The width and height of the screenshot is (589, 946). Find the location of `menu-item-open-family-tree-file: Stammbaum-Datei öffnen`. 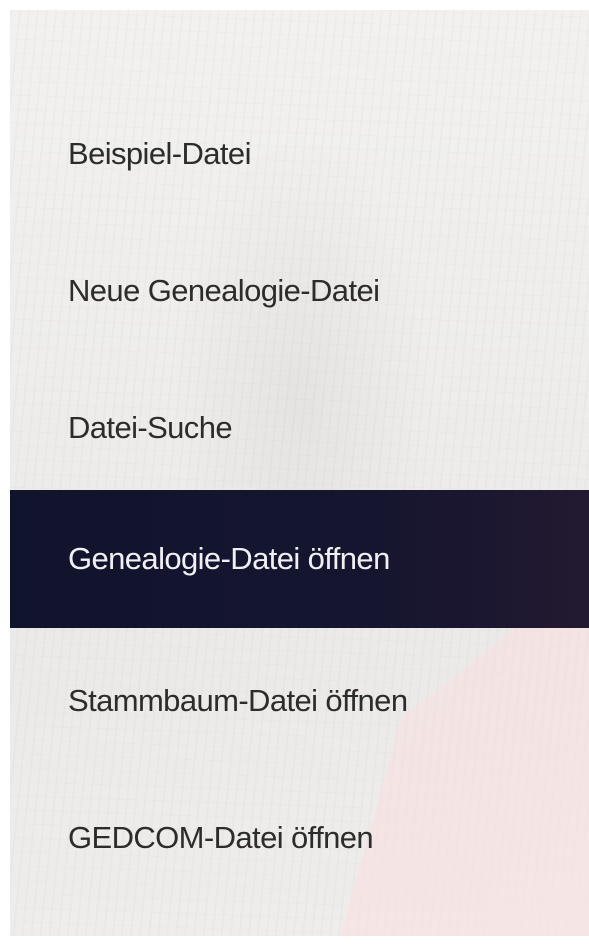

menu-item-open-family-tree-file: Stammbaum-Datei öffnen is located at coordinates (299, 701).